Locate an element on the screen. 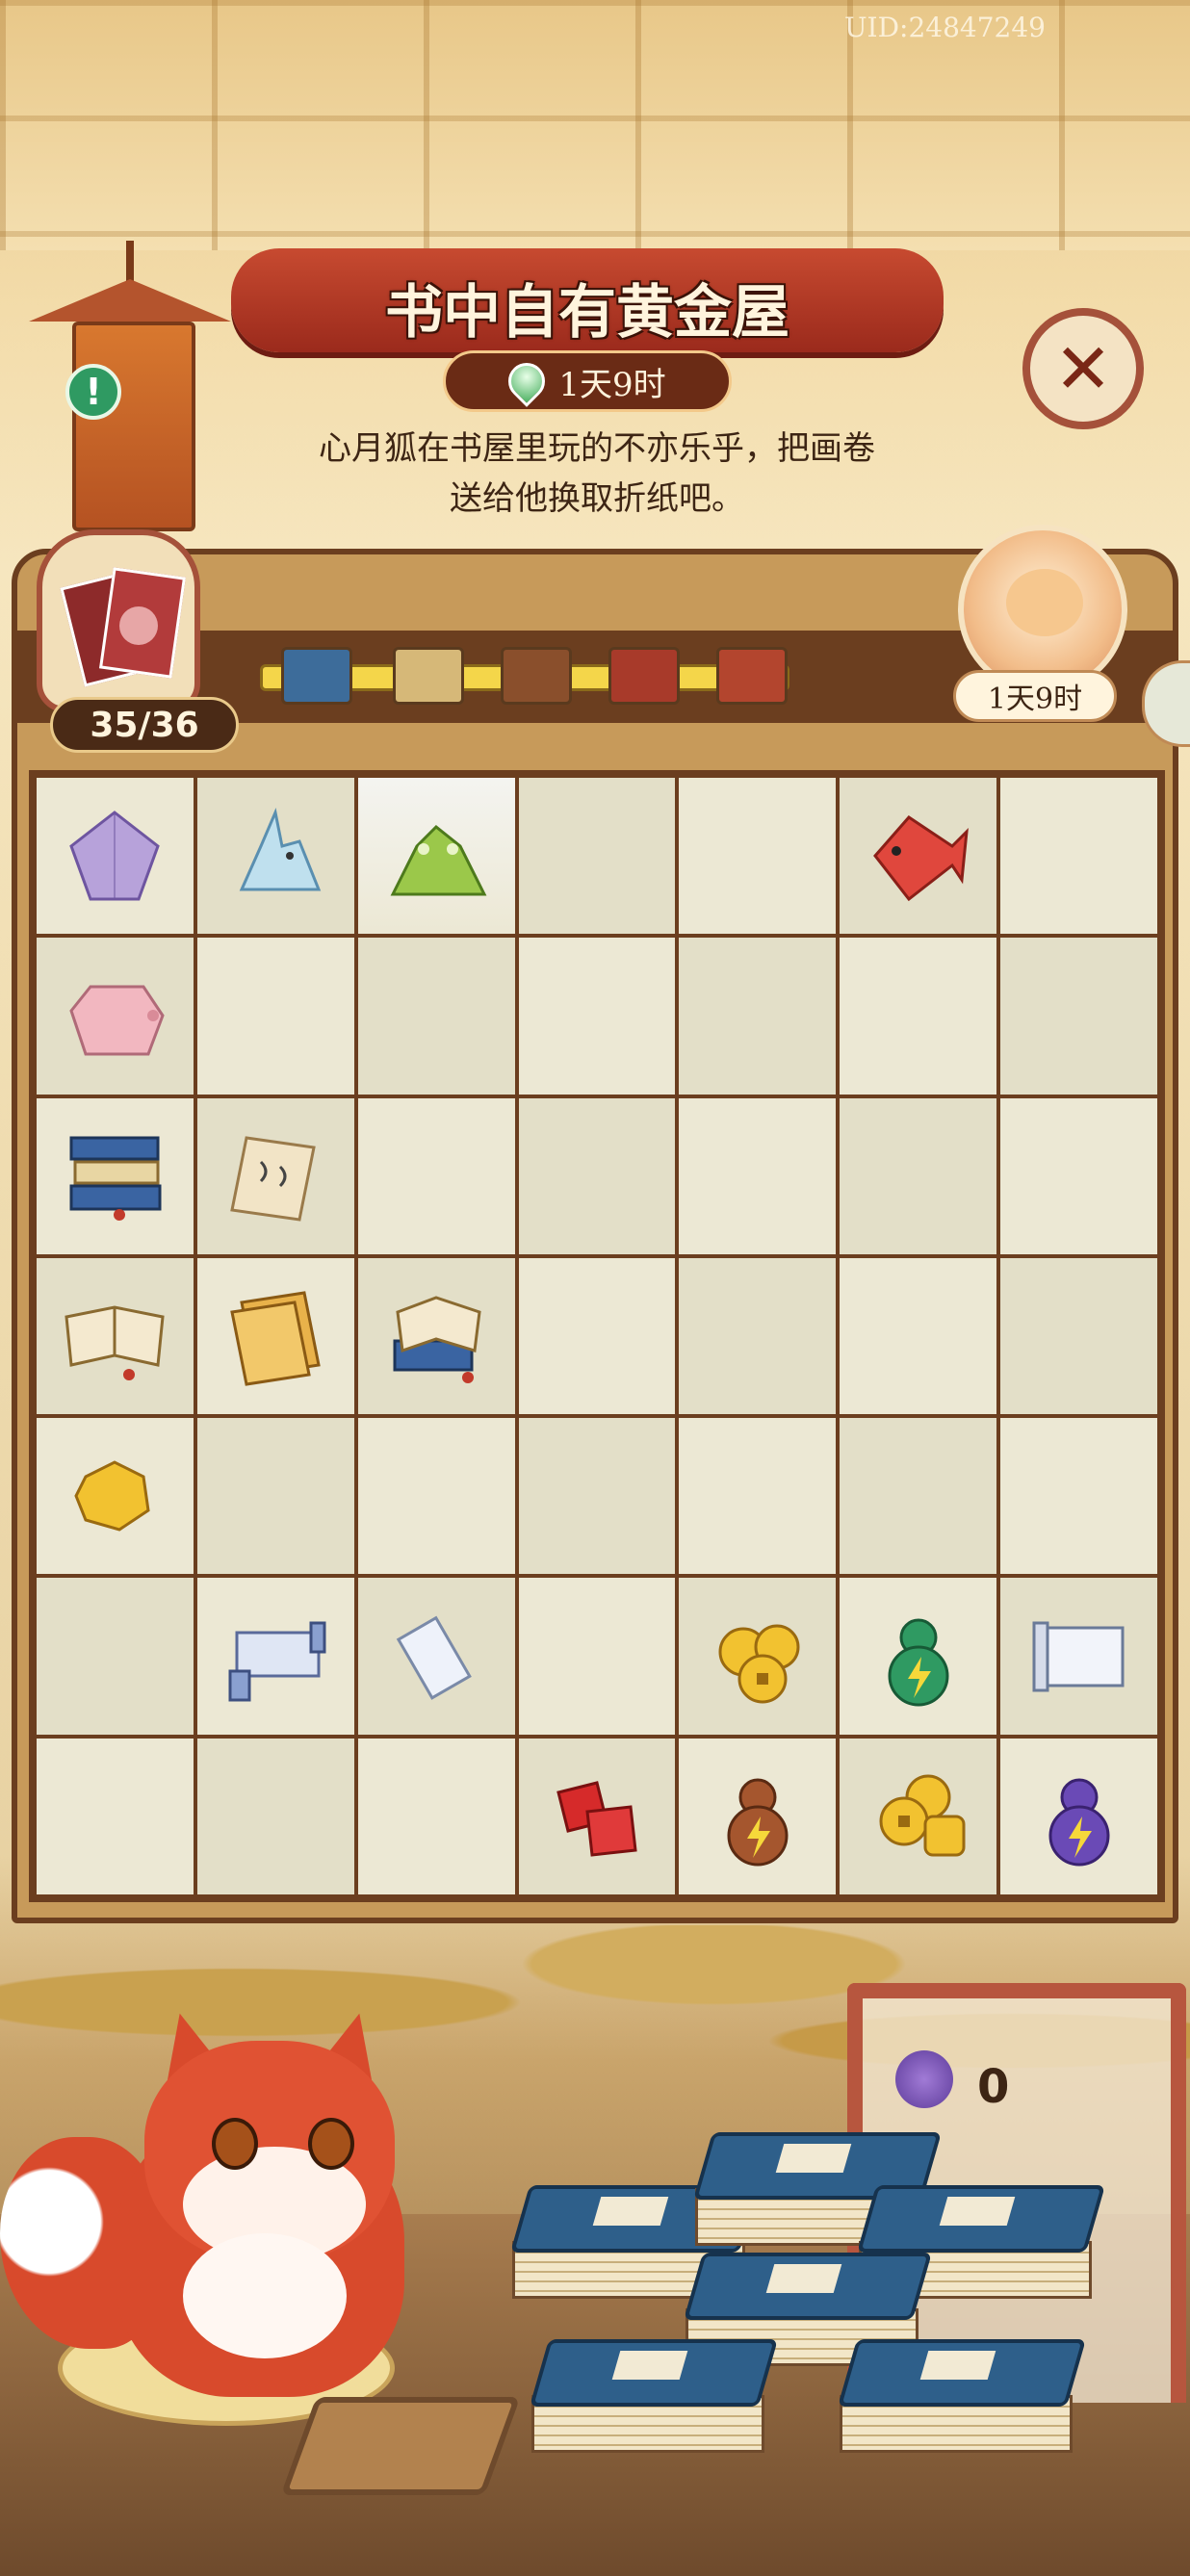  event-timer: 1天9时 is located at coordinates (588, 381).